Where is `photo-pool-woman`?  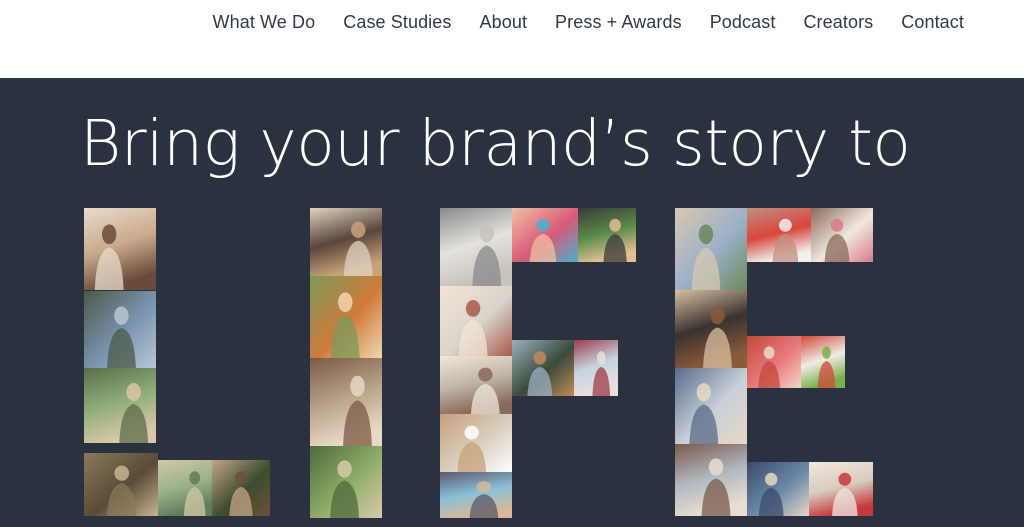 photo-pool-woman is located at coordinates (476, 495).